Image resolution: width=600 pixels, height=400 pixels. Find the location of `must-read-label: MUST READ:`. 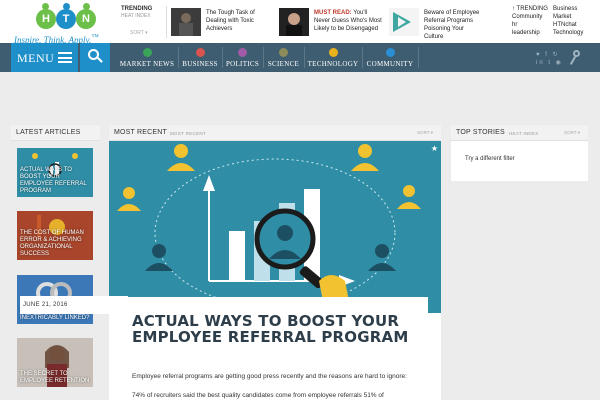

must-read-label: MUST READ: is located at coordinates (333, 13).